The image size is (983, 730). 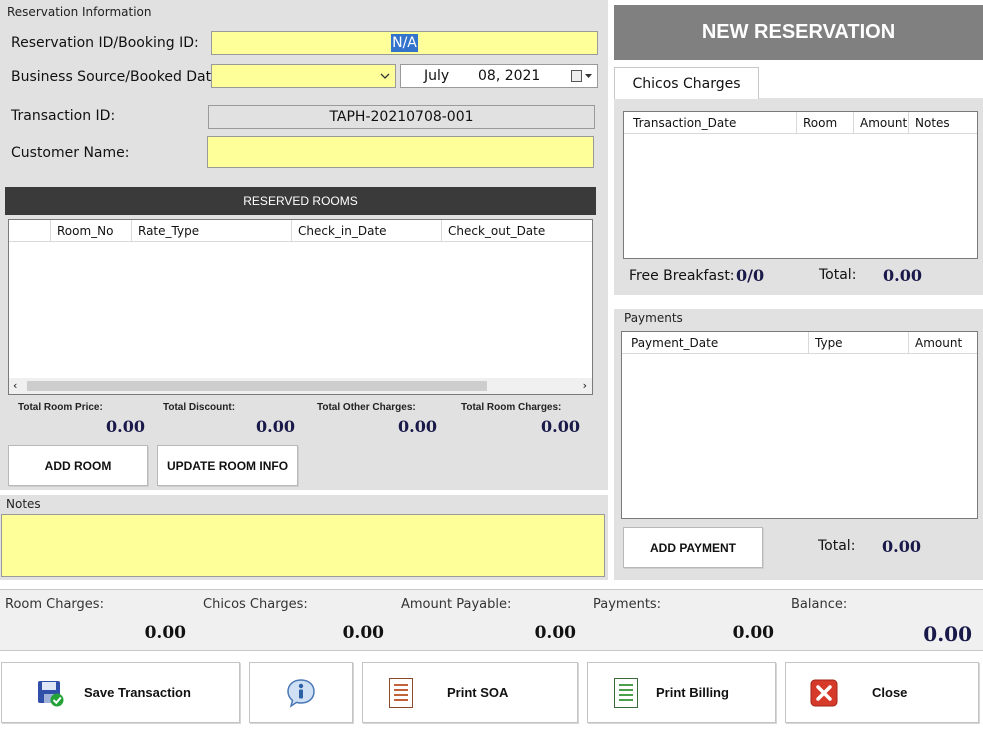 What do you see at coordinates (686, 83) in the screenshot?
I see `tab-chicos-charges: Chicos Charges` at bounding box center [686, 83].